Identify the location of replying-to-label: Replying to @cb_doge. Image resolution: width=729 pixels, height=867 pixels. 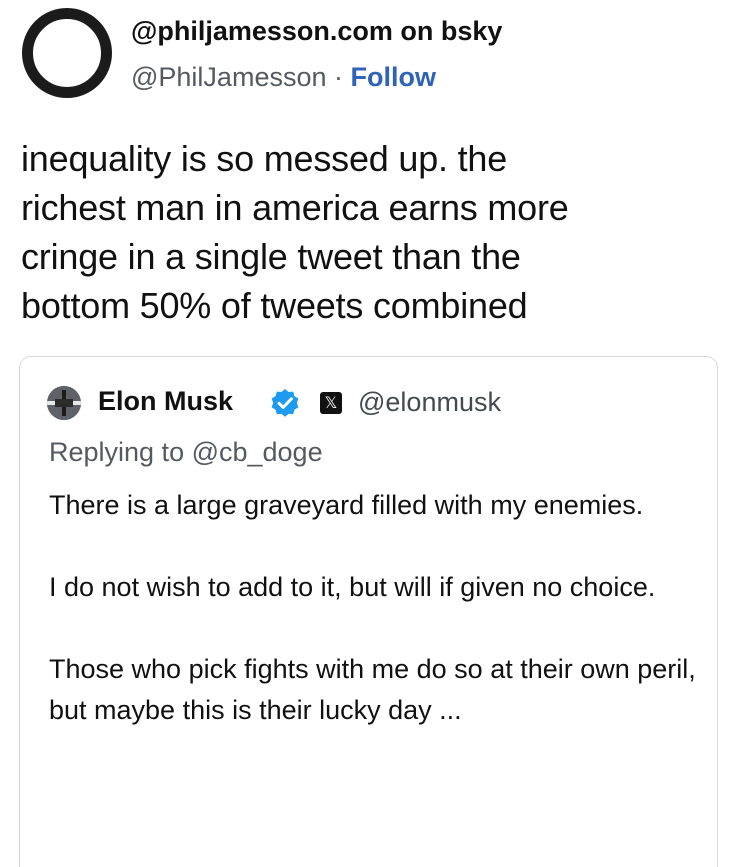
(186, 452).